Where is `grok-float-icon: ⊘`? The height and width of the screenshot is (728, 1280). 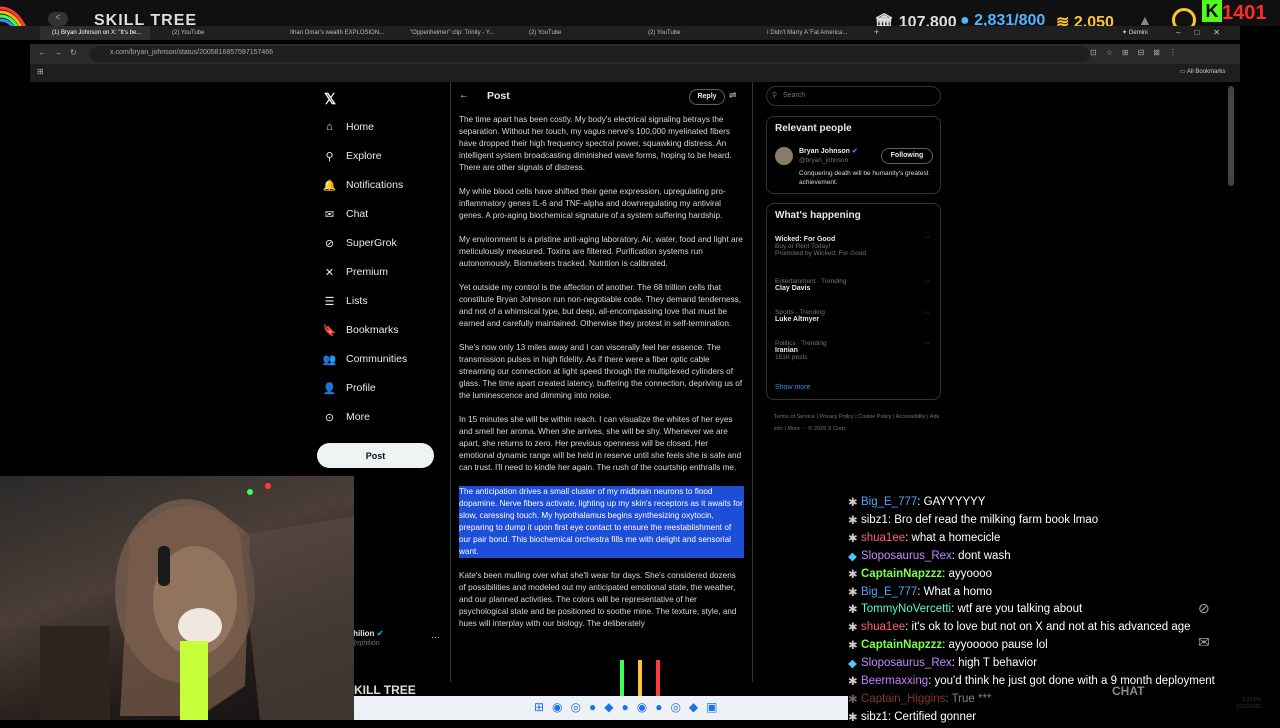 grok-float-icon: ⊘ is located at coordinates (1204, 608).